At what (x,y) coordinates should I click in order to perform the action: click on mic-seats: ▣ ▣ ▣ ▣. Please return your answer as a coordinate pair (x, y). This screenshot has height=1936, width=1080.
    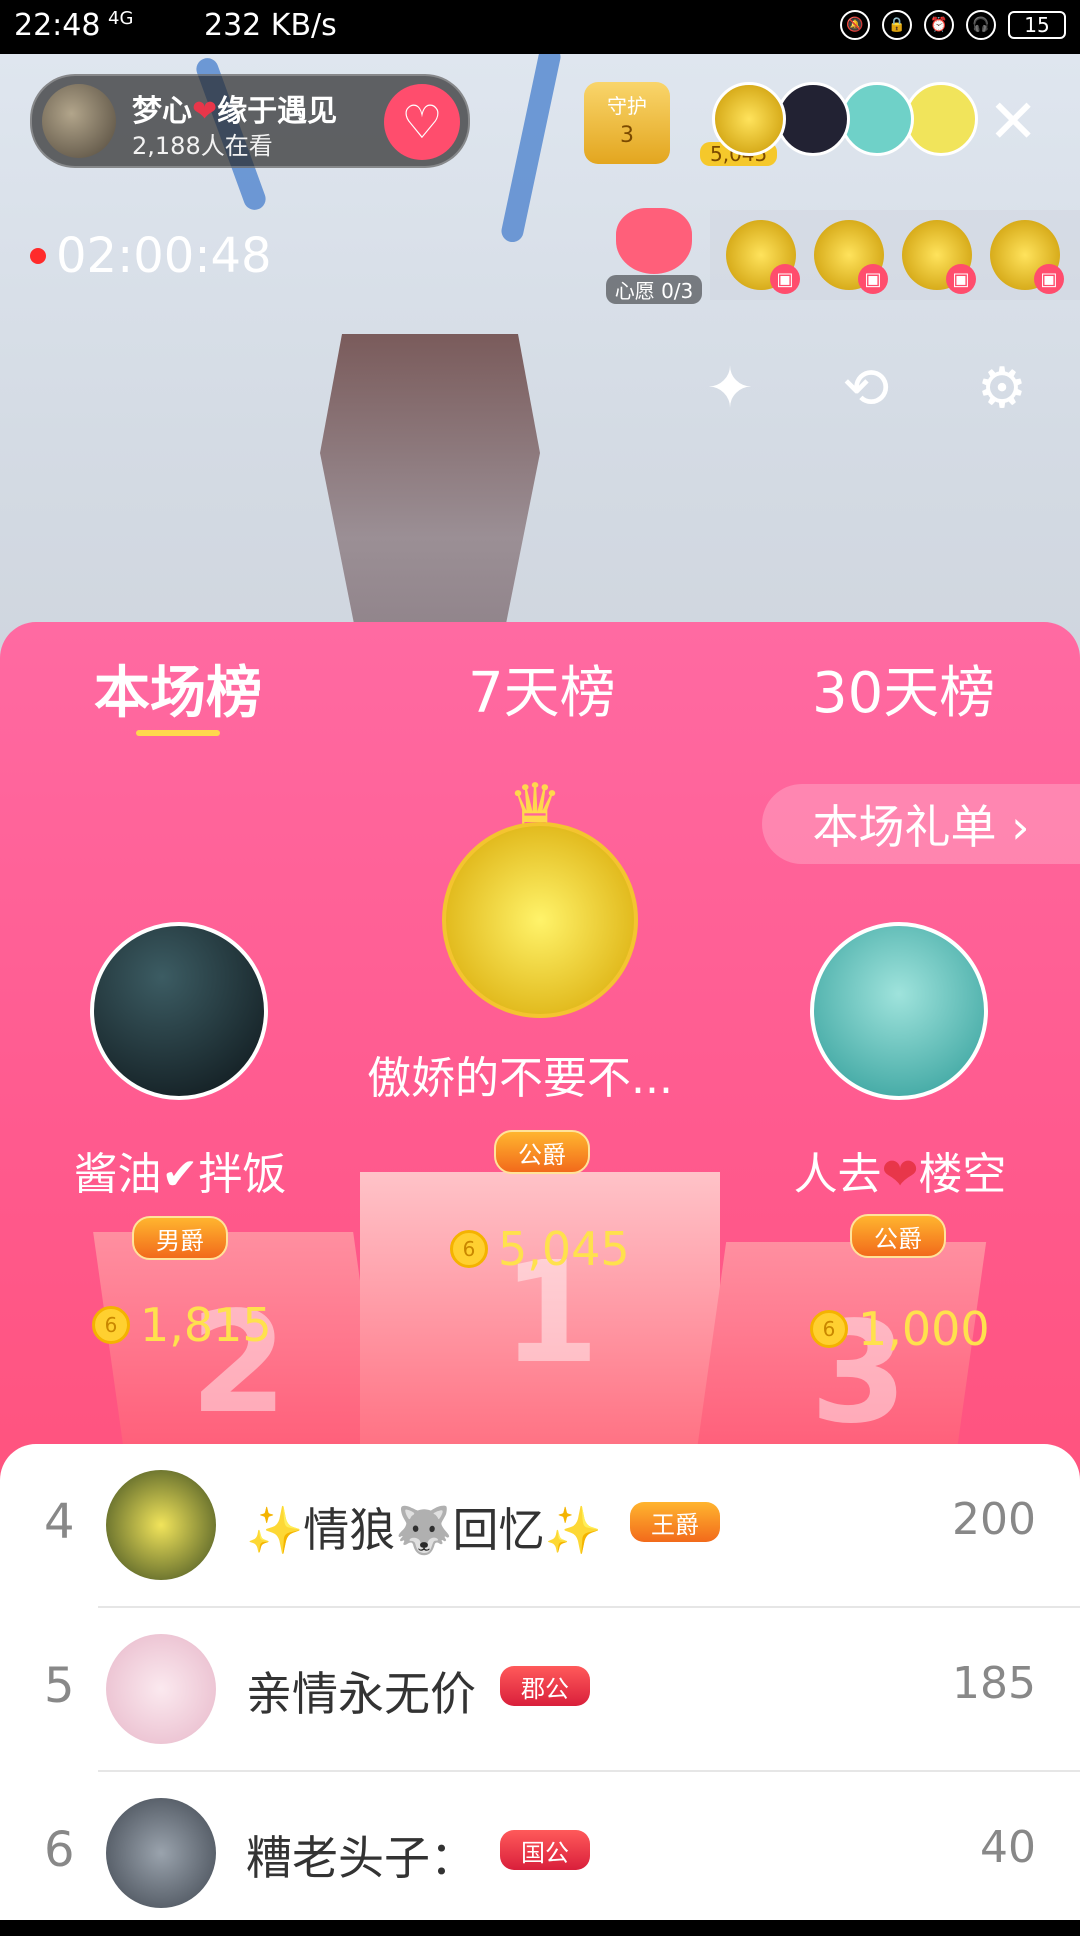
    Looking at the image, I should click on (895, 255).